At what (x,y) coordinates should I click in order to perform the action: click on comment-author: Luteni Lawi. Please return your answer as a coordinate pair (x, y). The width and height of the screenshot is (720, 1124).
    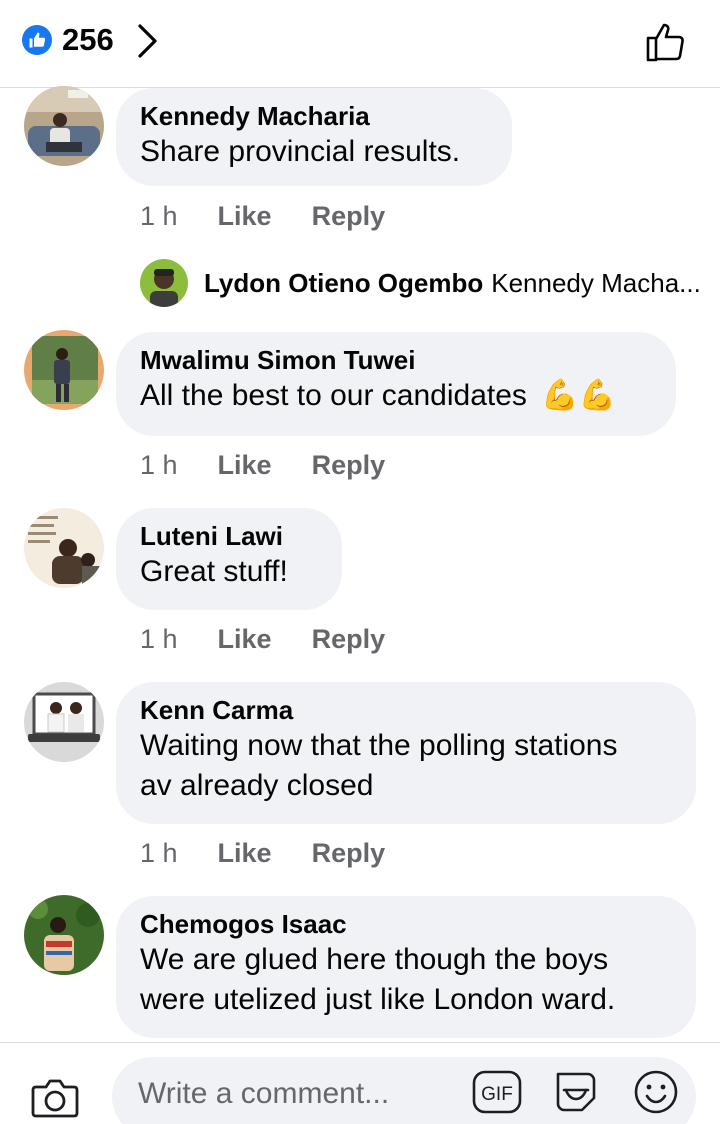
    Looking at the image, I should click on (229, 536).